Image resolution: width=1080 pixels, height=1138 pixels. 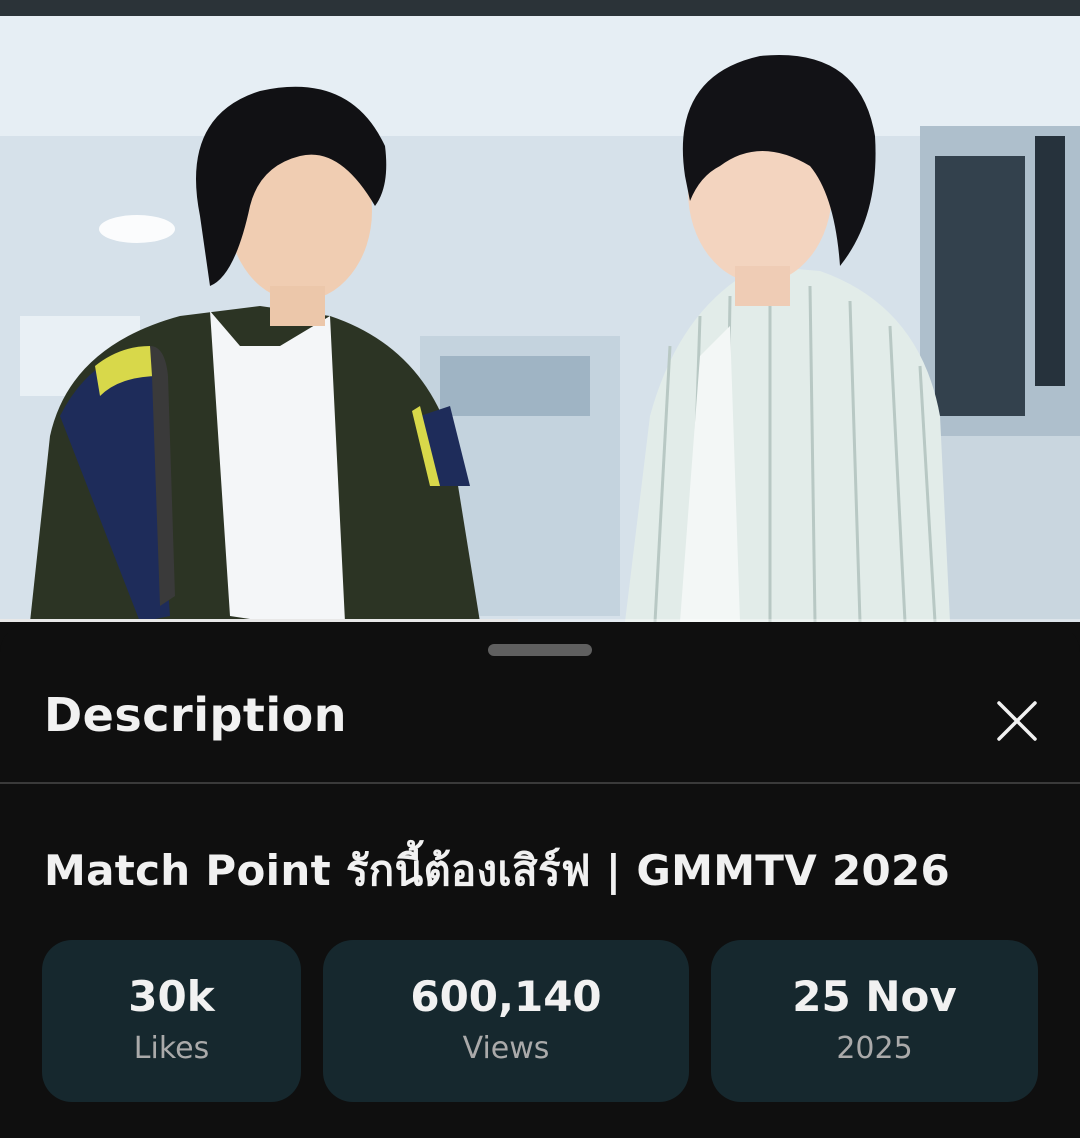 I want to click on likes-stat-card: 30k Likes, so click(x=171, y=1021).